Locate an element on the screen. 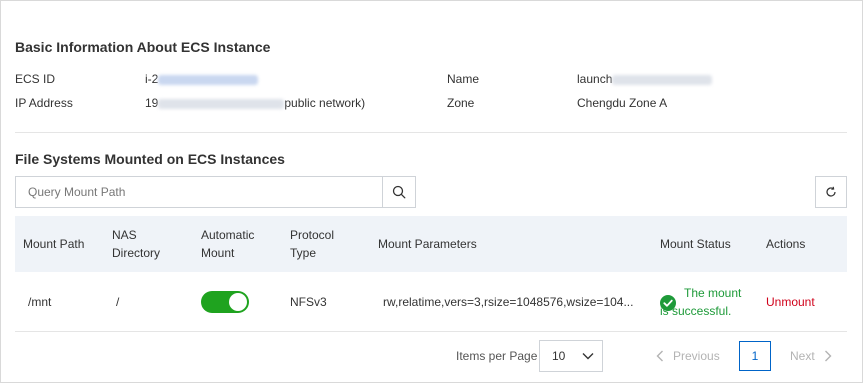  status-text: The mount is successful. is located at coordinates (701, 302).